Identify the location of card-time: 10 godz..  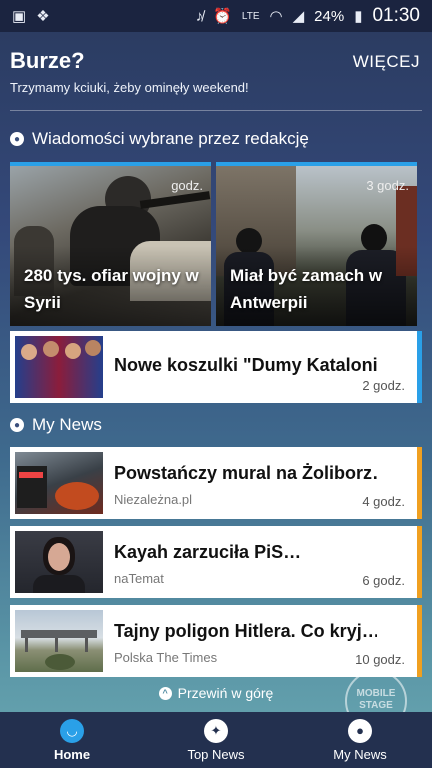
(380, 659).